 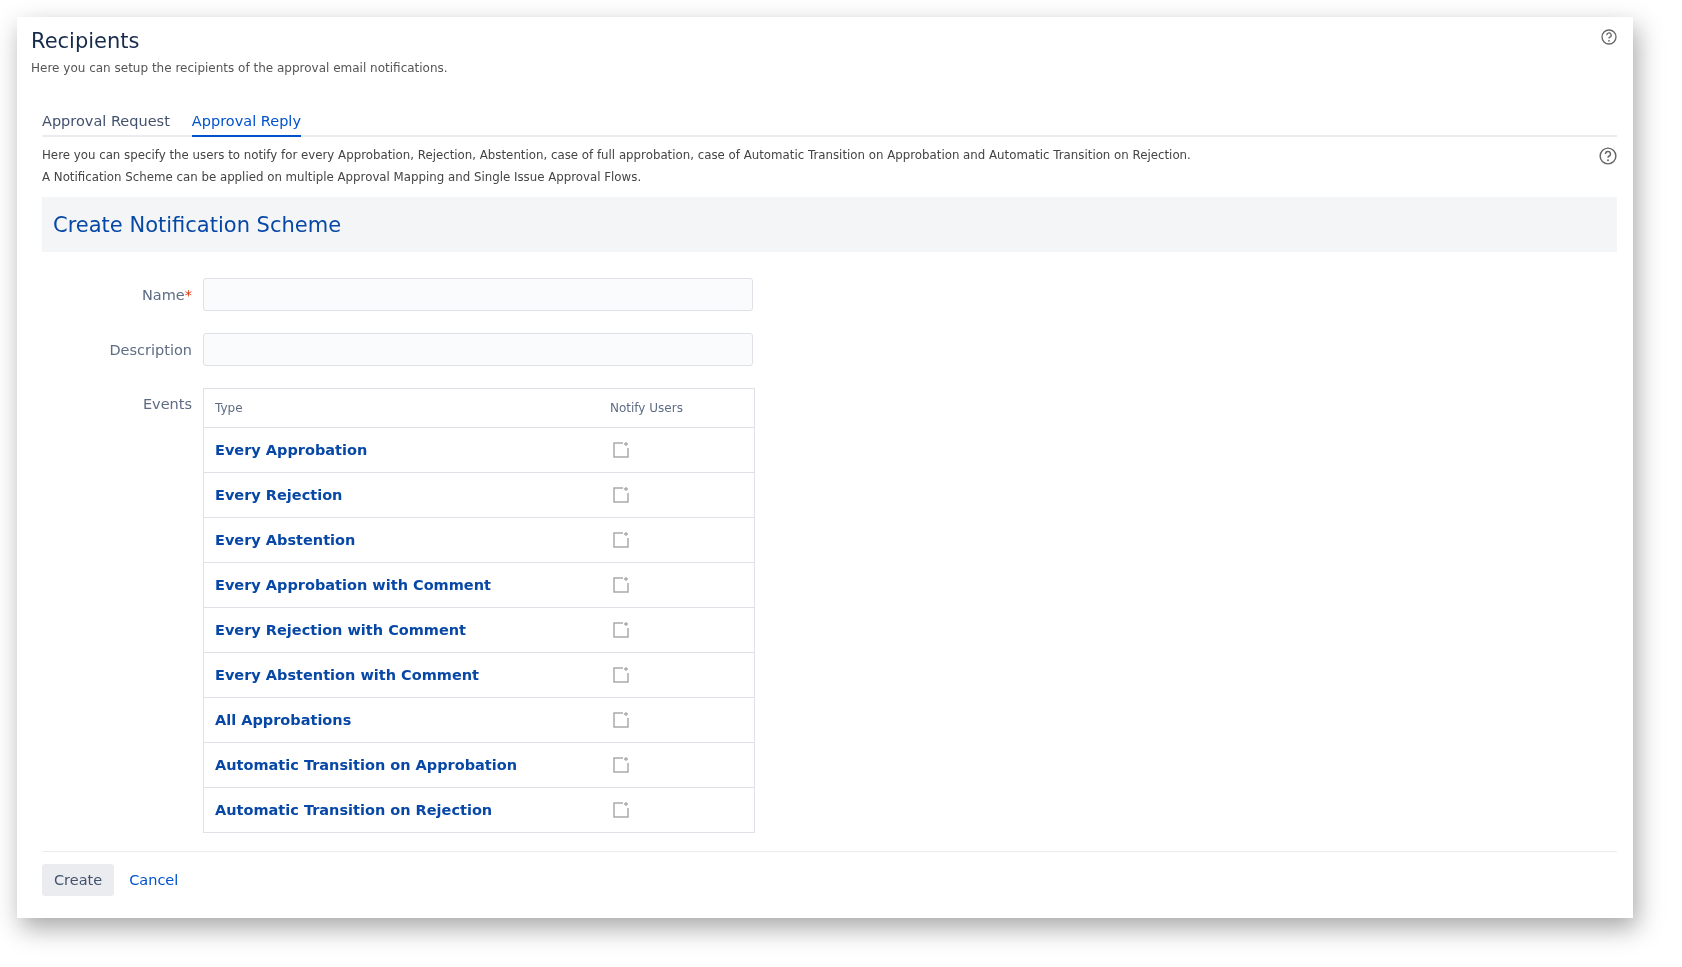 What do you see at coordinates (279, 495) in the screenshot?
I see `event-type: Every Rejection` at bounding box center [279, 495].